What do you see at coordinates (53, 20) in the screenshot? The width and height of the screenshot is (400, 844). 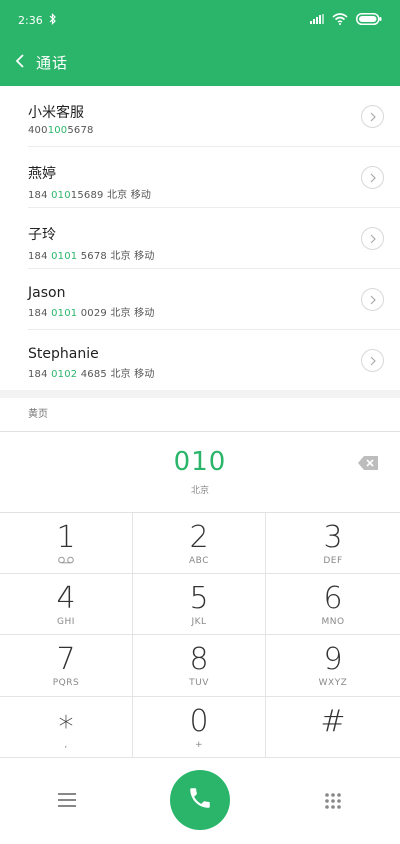 I see `bluetooth-icon` at bounding box center [53, 20].